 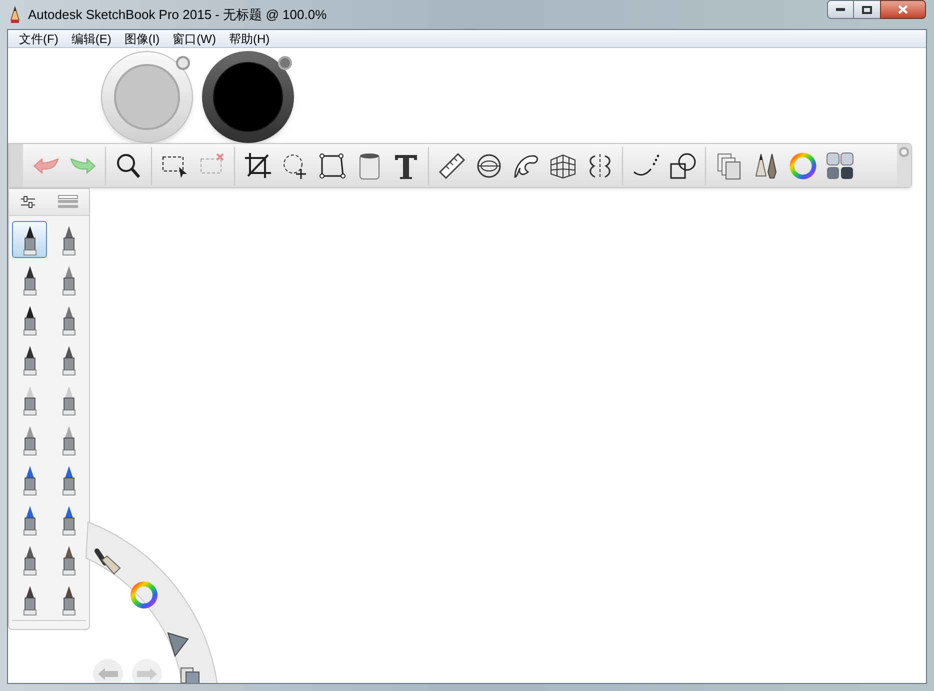 I want to click on menu-item: 窗口(W), so click(x=194, y=39).